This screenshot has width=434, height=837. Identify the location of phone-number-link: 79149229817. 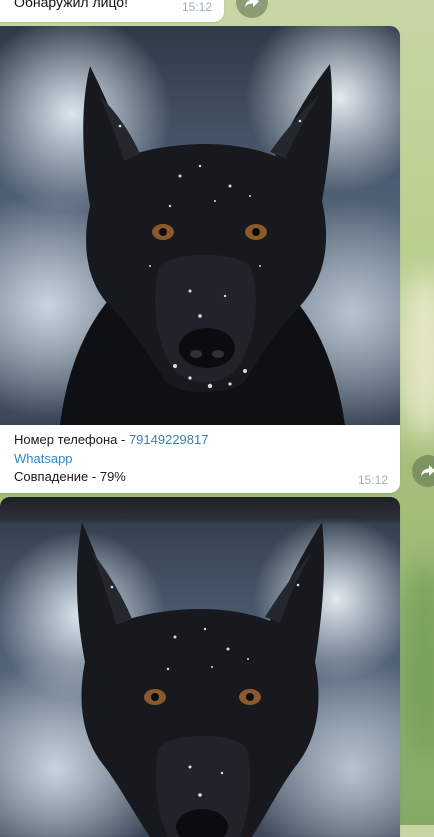
(169, 439).